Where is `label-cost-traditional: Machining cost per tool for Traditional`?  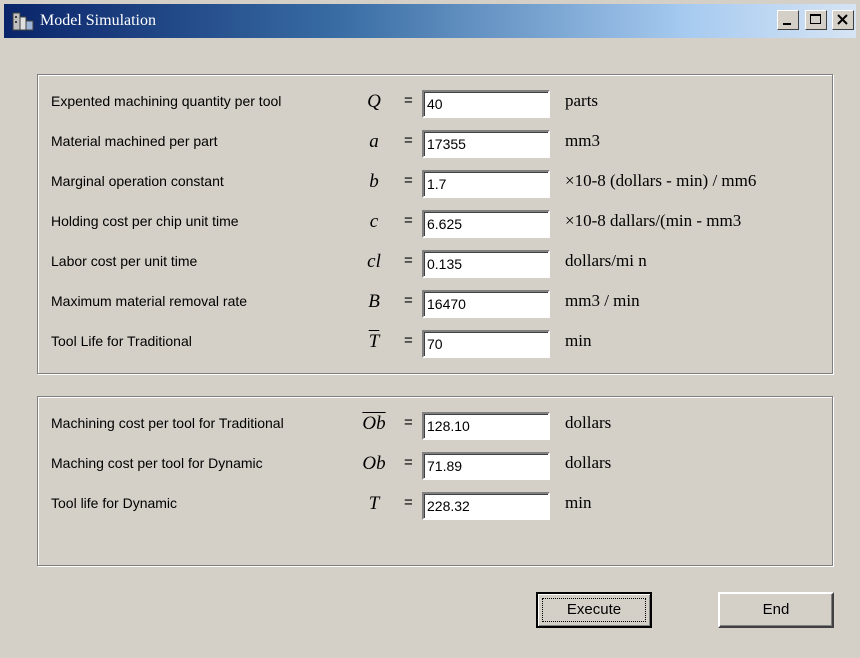
label-cost-traditional: Machining cost per tool for Traditional is located at coordinates (167, 423).